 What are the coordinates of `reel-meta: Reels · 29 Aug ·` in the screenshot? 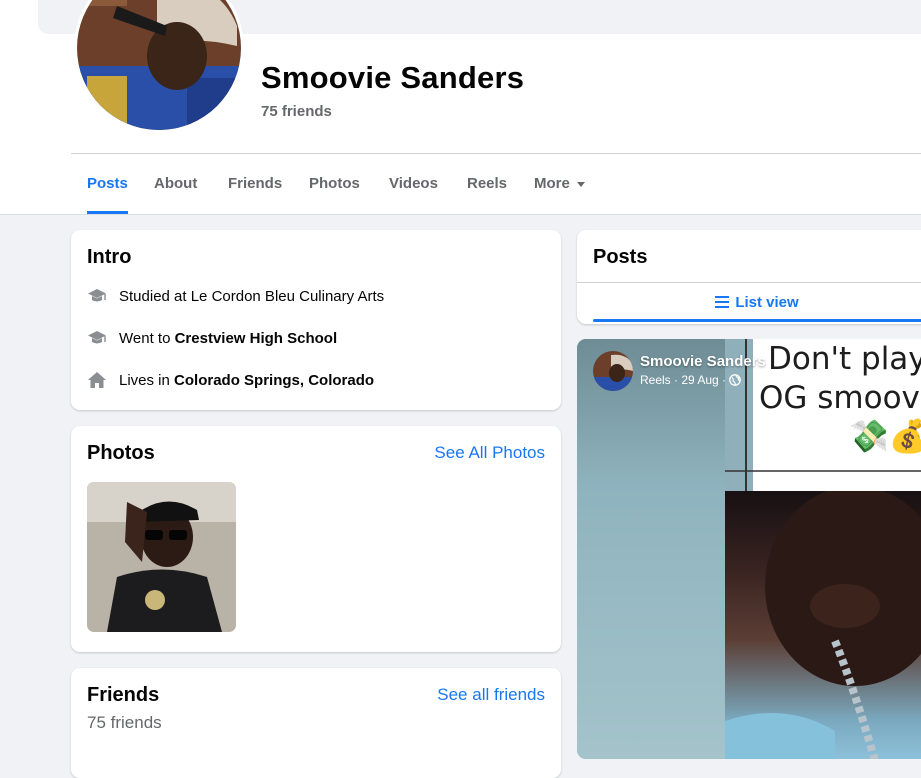 It's located at (690, 380).